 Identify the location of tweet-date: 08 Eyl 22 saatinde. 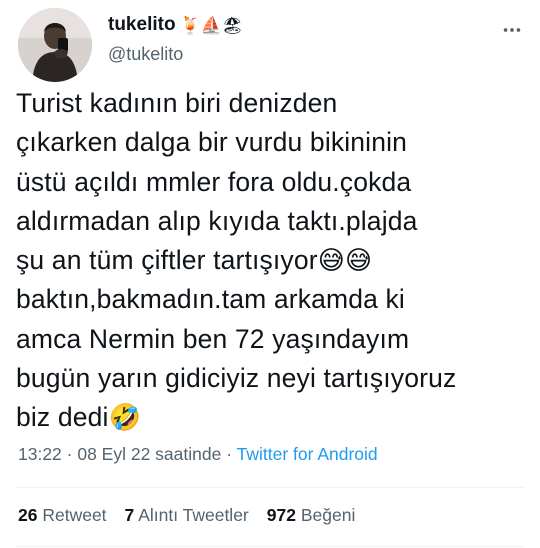
(149, 454).